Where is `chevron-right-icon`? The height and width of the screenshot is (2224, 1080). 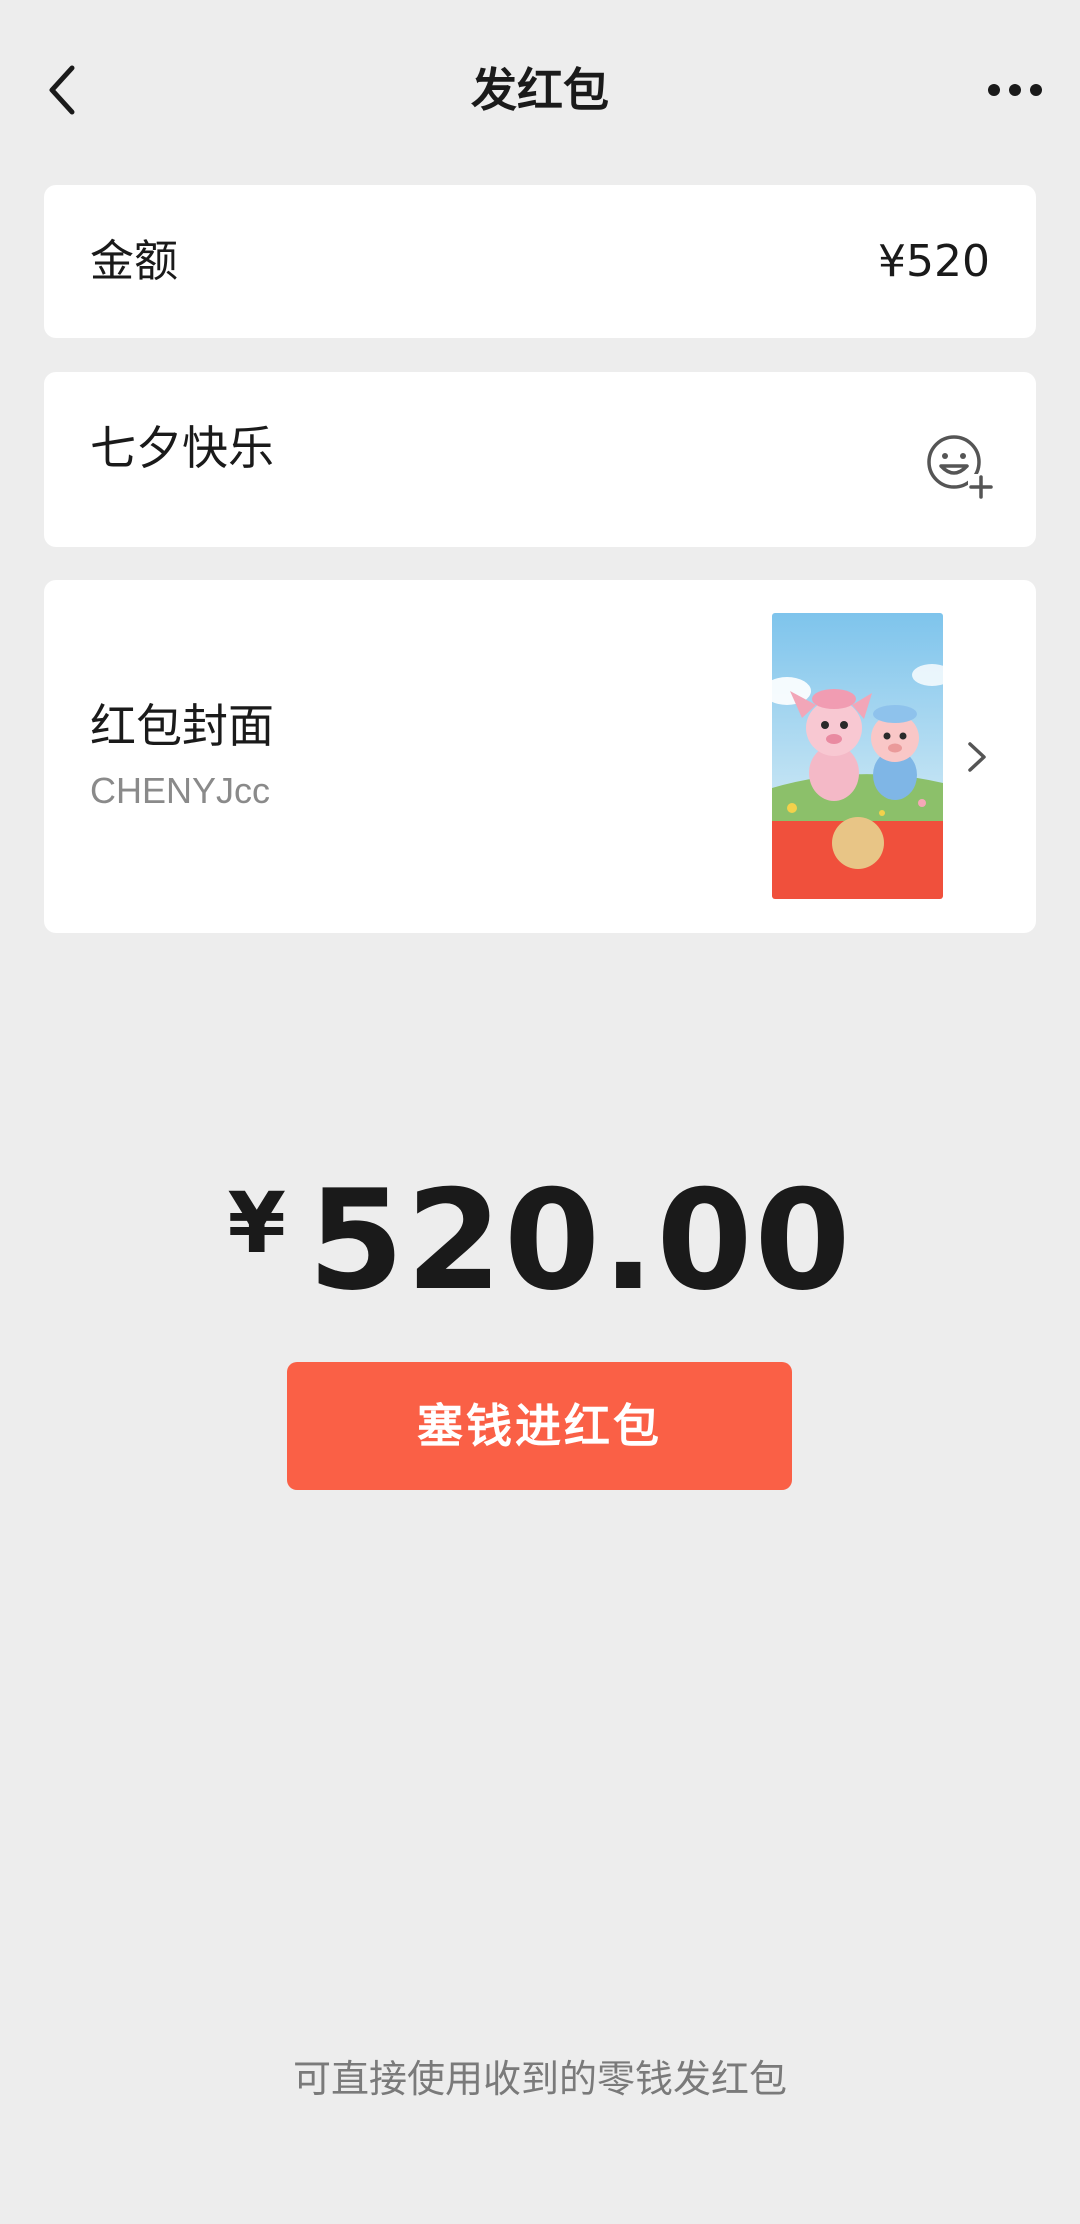 chevron-right-icon is located at coordinates (977, 757).